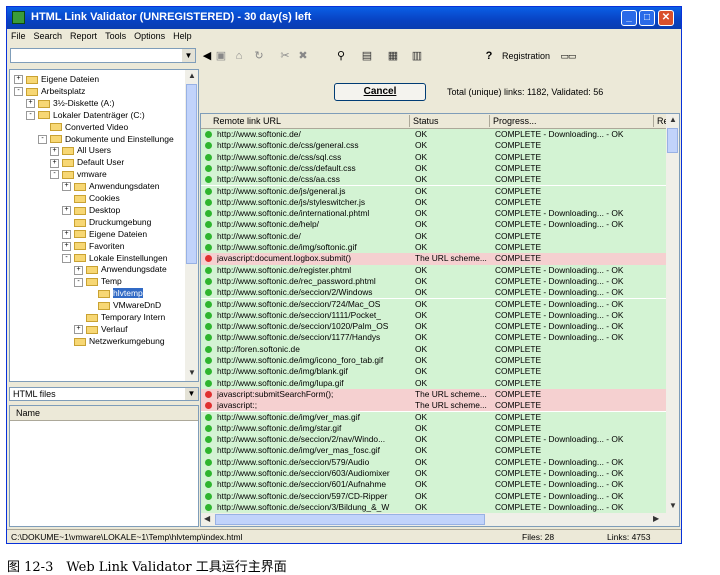  I want to click on tree-scrollbar: ▲ ▼, so click(191, 225).